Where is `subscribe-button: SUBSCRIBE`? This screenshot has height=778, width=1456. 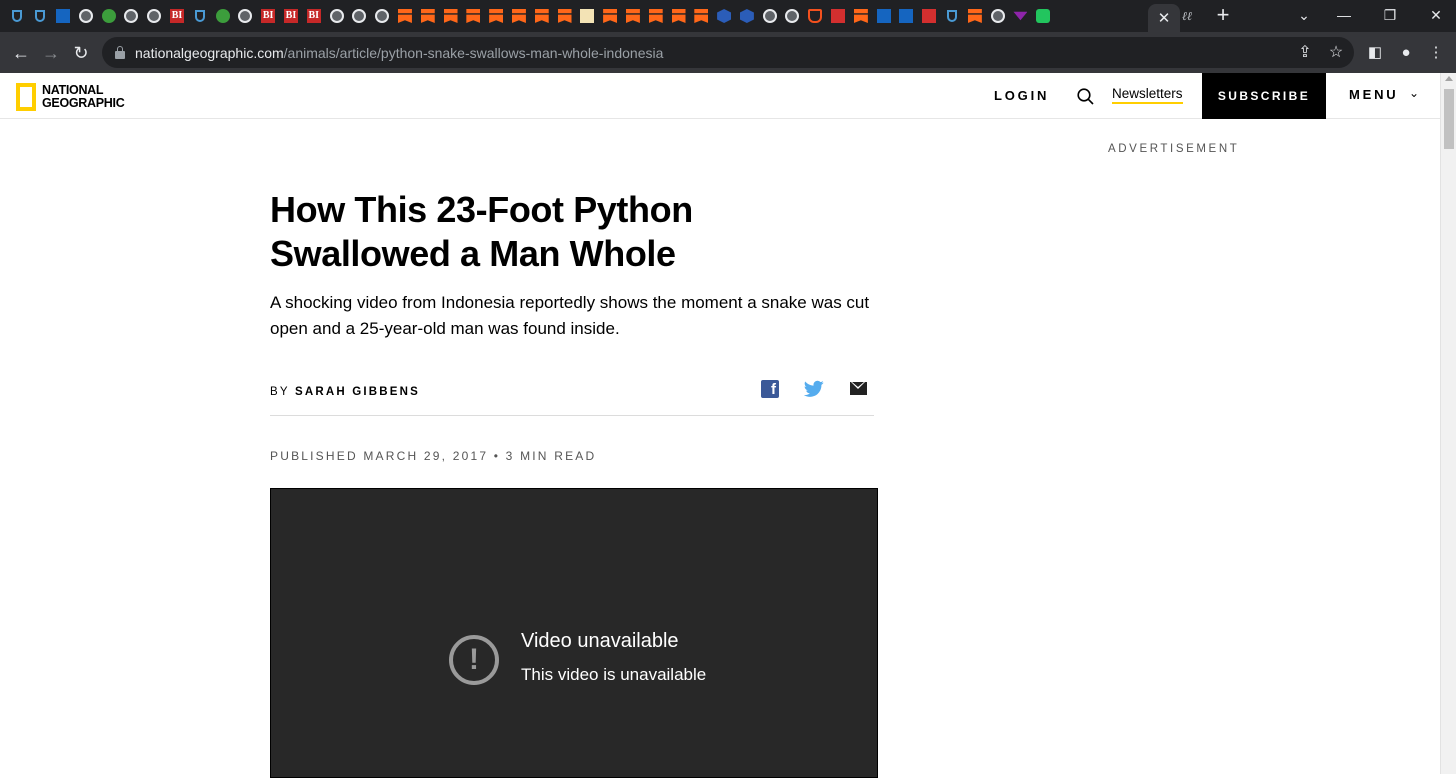 subscribe-button: SUBSCRIBE is located at coordinates (1264, 96).